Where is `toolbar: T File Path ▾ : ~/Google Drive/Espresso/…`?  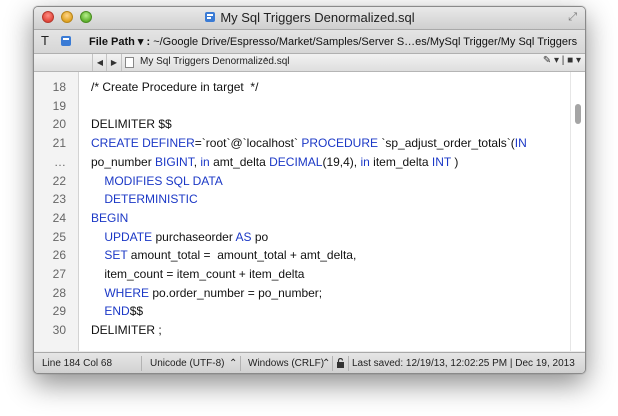
toolbar: T File Path ▾ : ~/Google Drive/Espresso/… is located at coordinates (309, 42).